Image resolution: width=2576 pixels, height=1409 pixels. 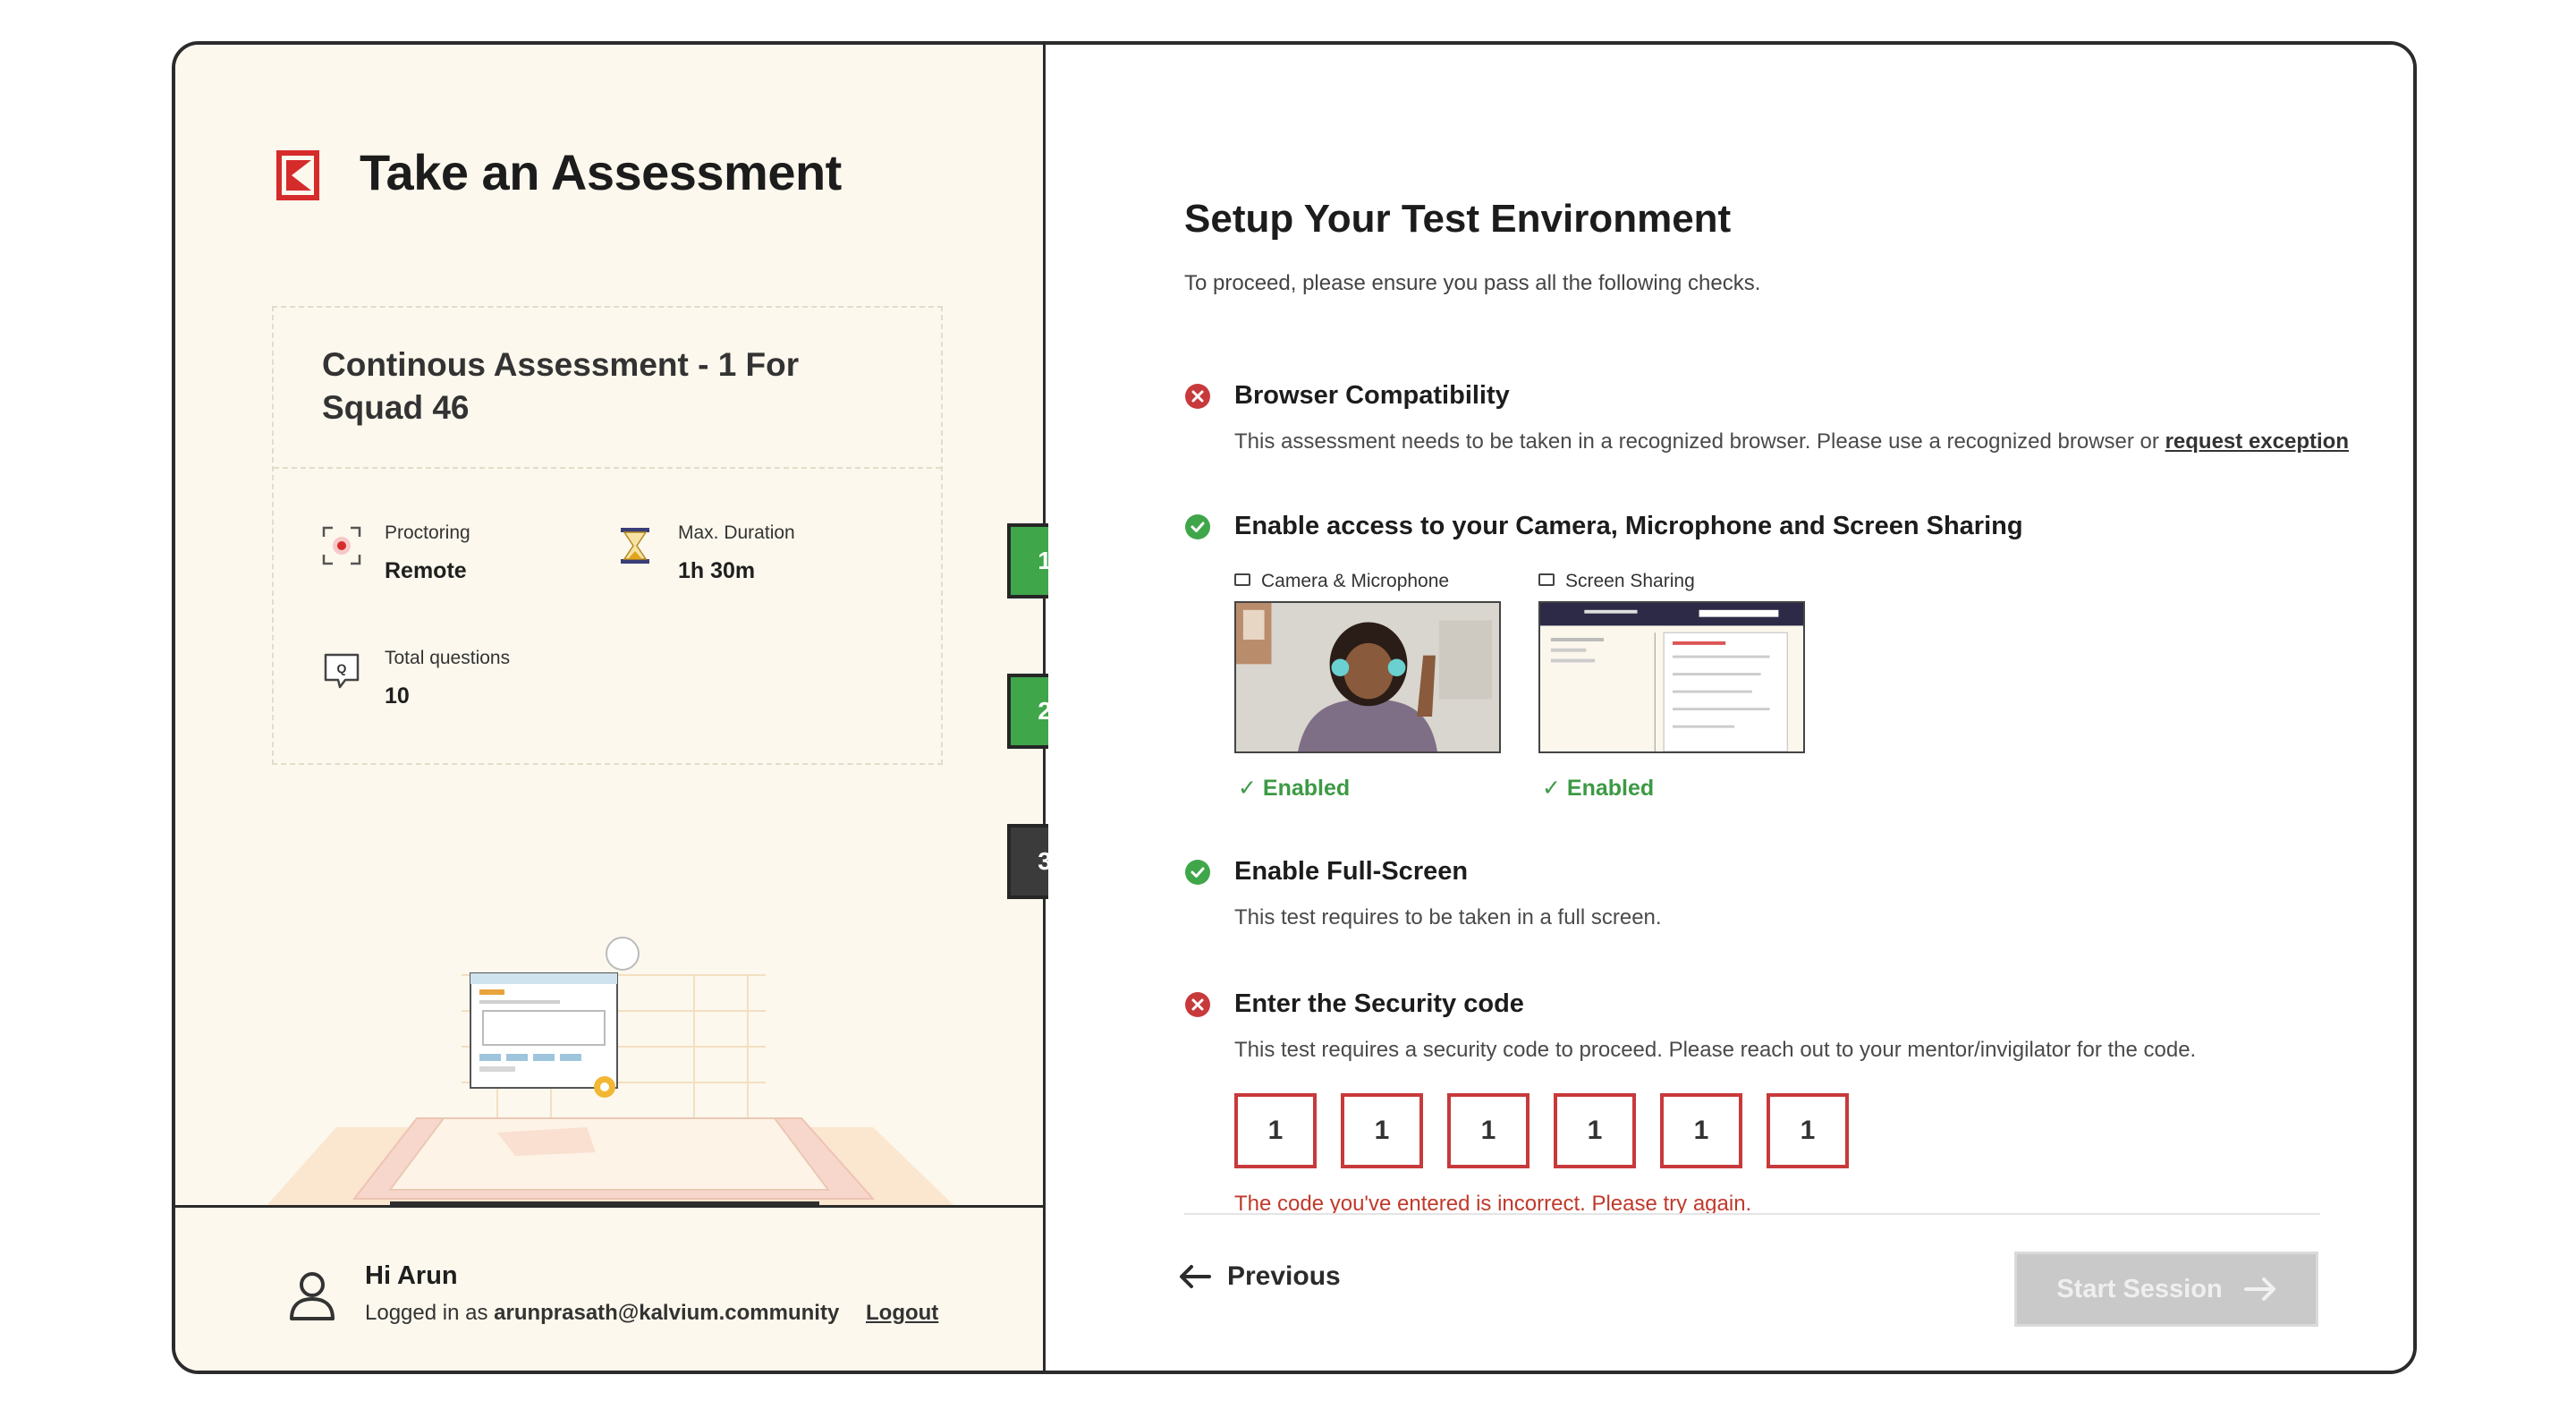 I want to click on screen-status: ✓ Enabled, so click(x=1598, y=788).